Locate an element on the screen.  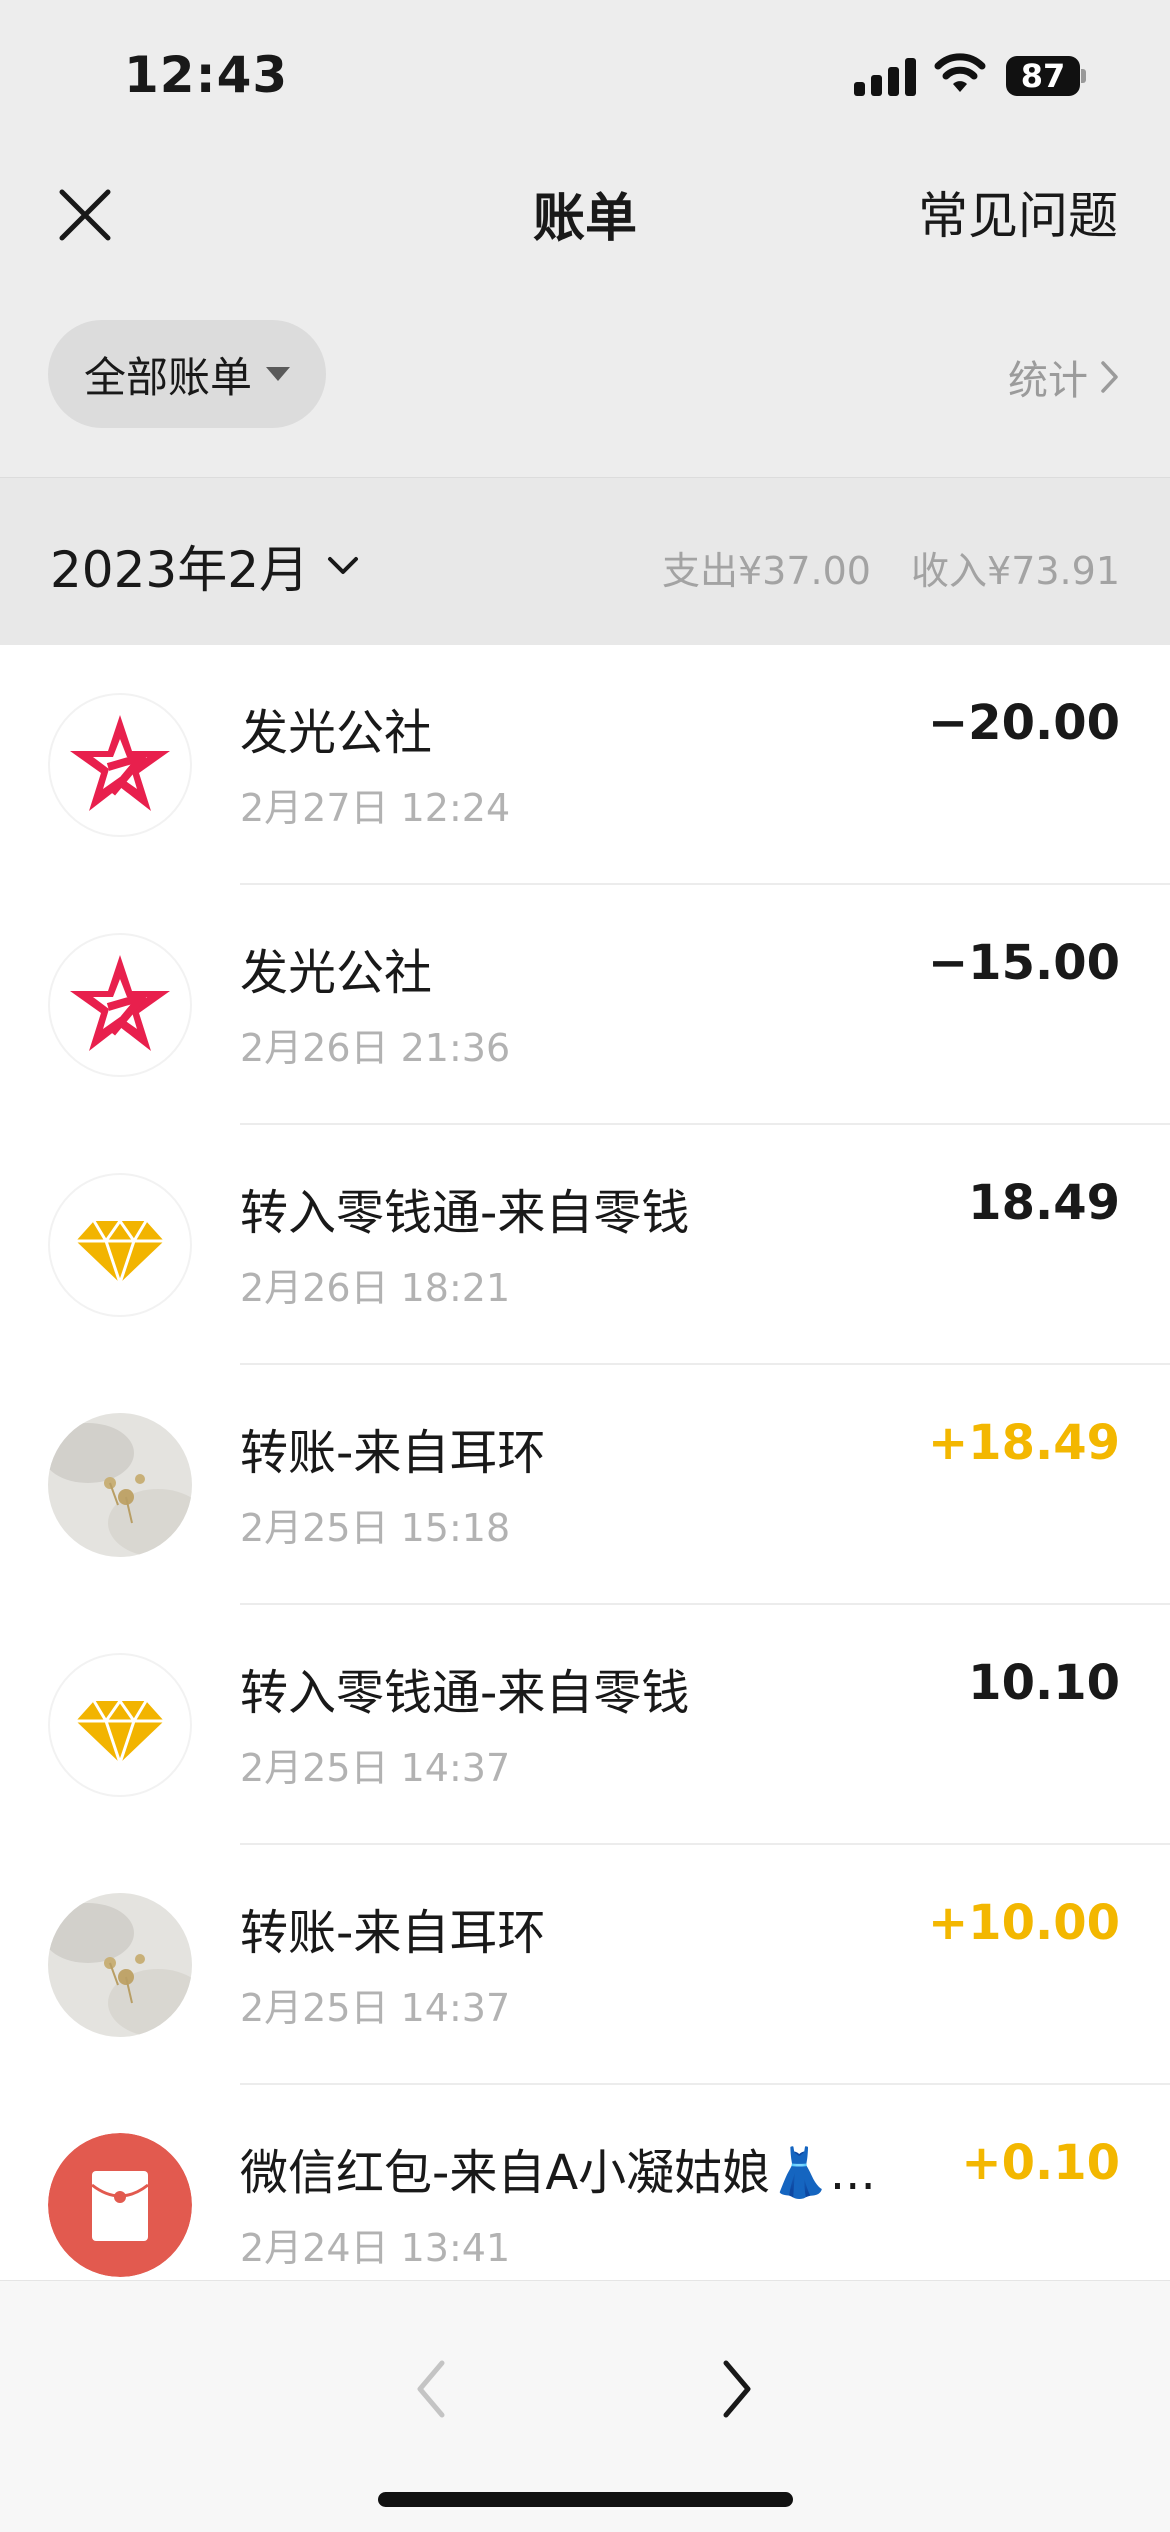
transaction-amount: +18.49 is located at coordinates (1023, 1443).